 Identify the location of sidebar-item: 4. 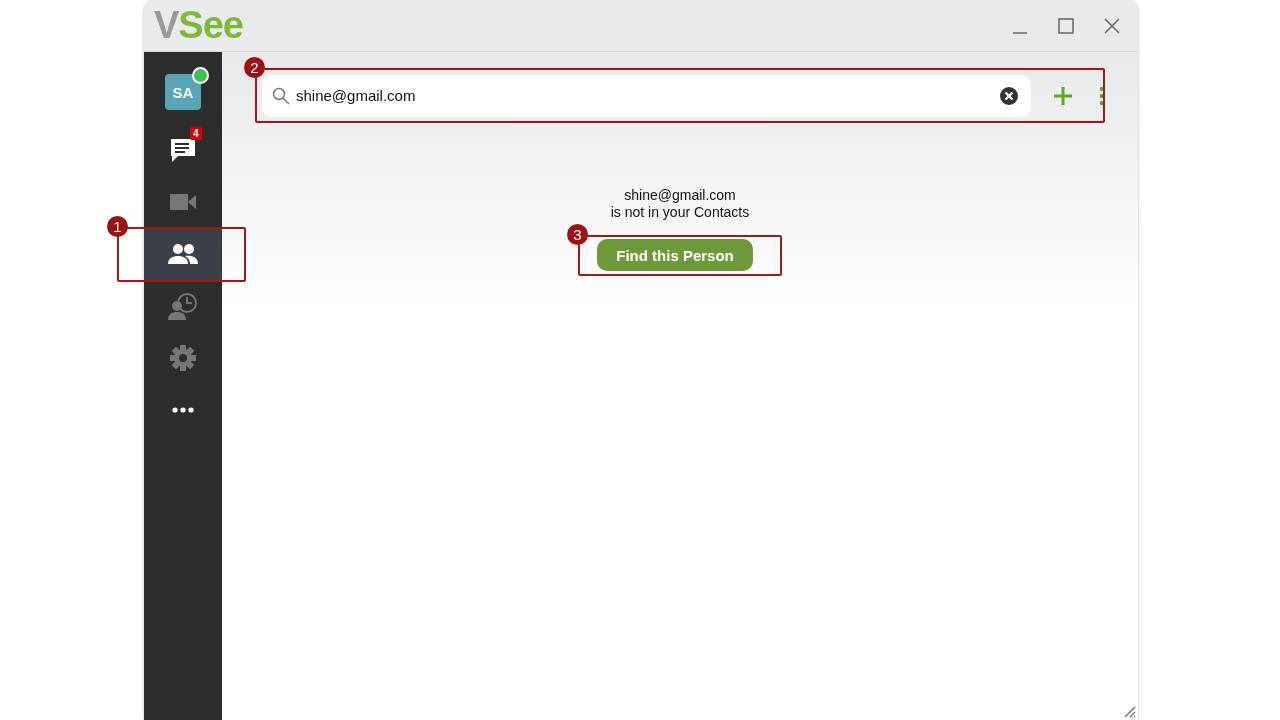
(183, 150).